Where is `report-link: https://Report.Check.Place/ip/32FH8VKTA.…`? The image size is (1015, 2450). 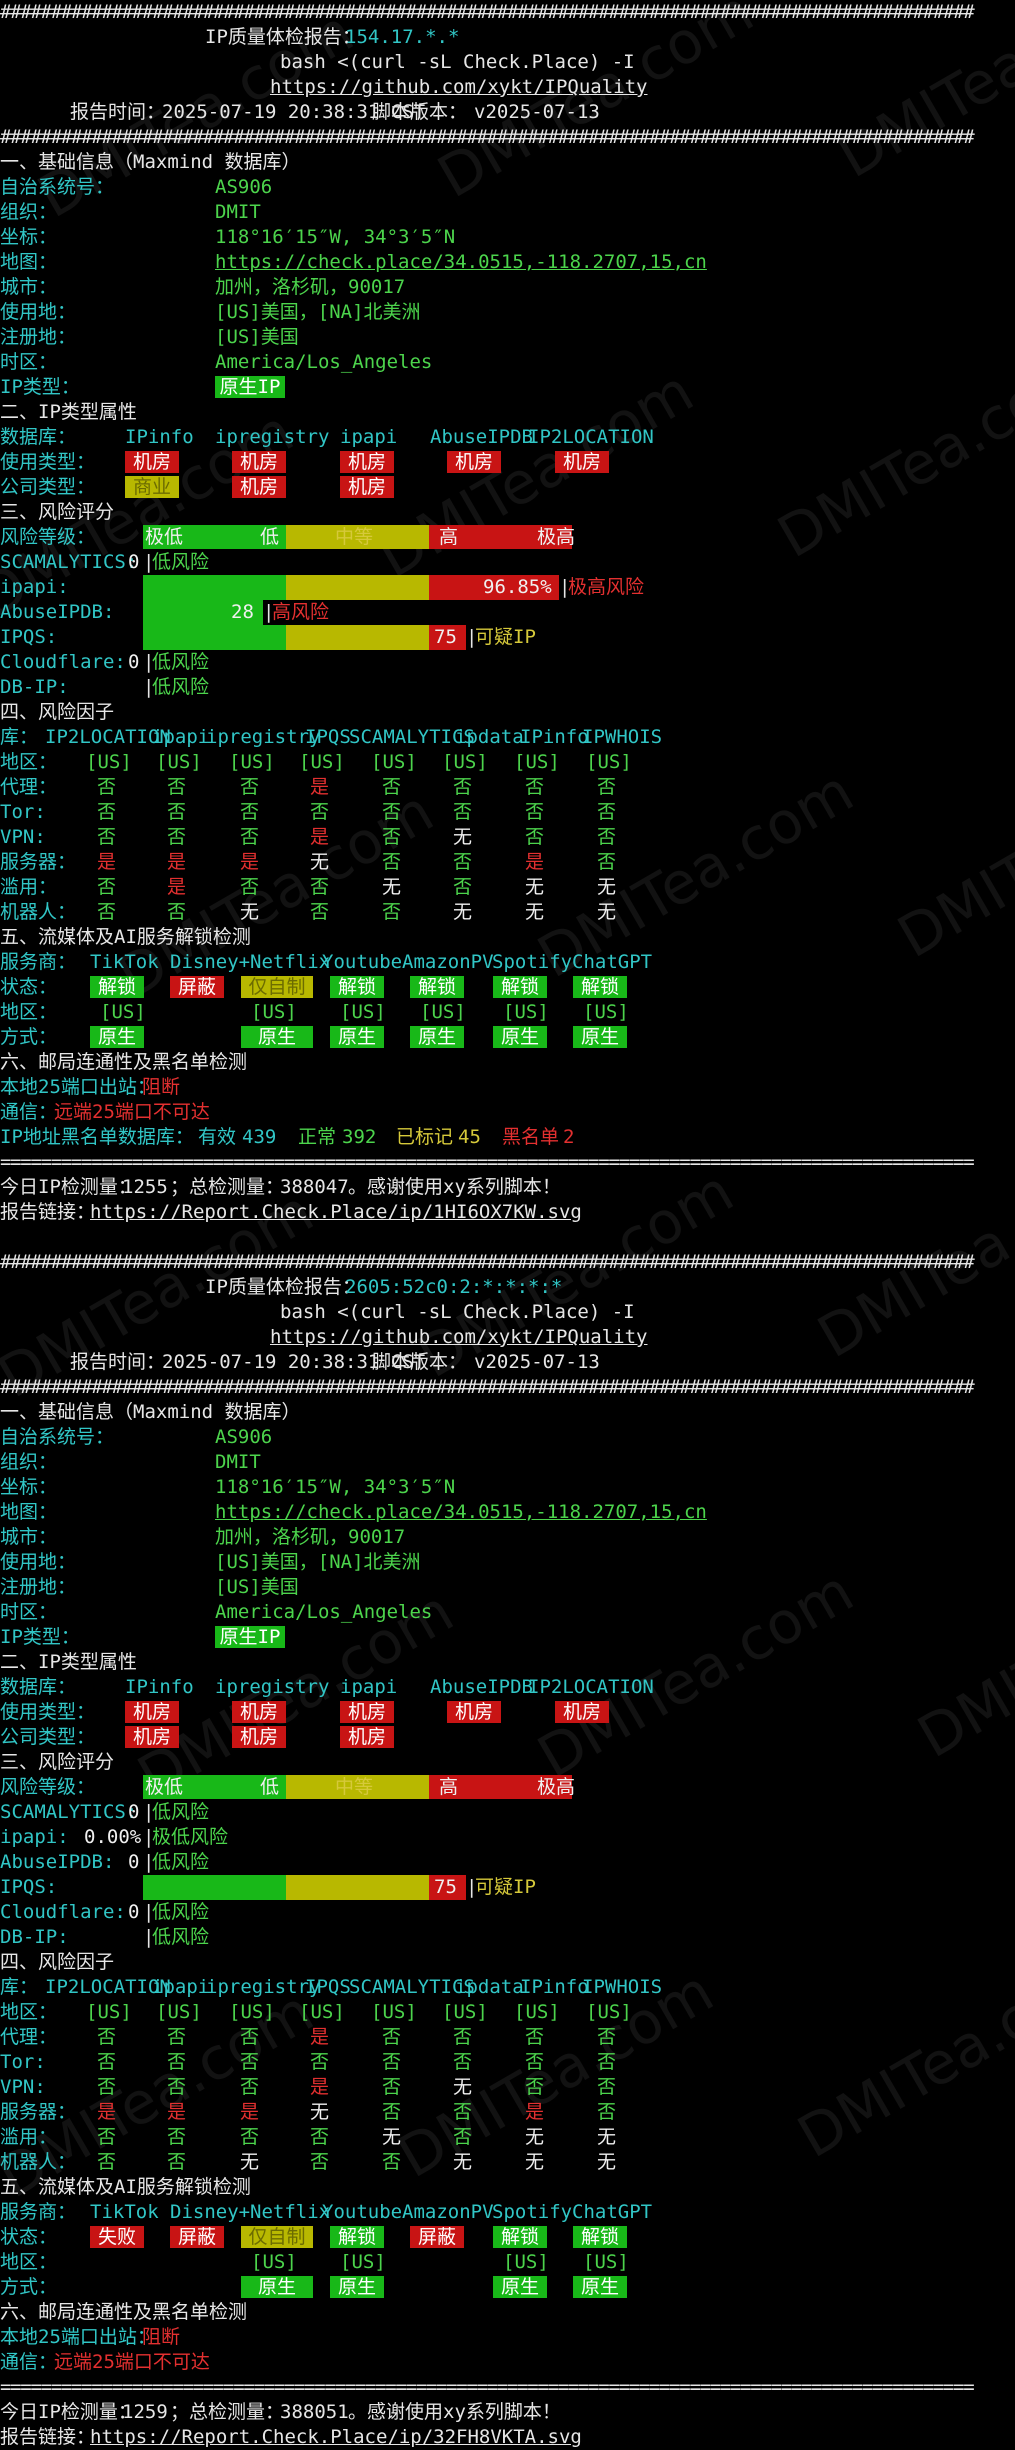
report-link: https://Report.Check.Place/ip/32FH8VKTA.… is located at coordinates (336, 2437).